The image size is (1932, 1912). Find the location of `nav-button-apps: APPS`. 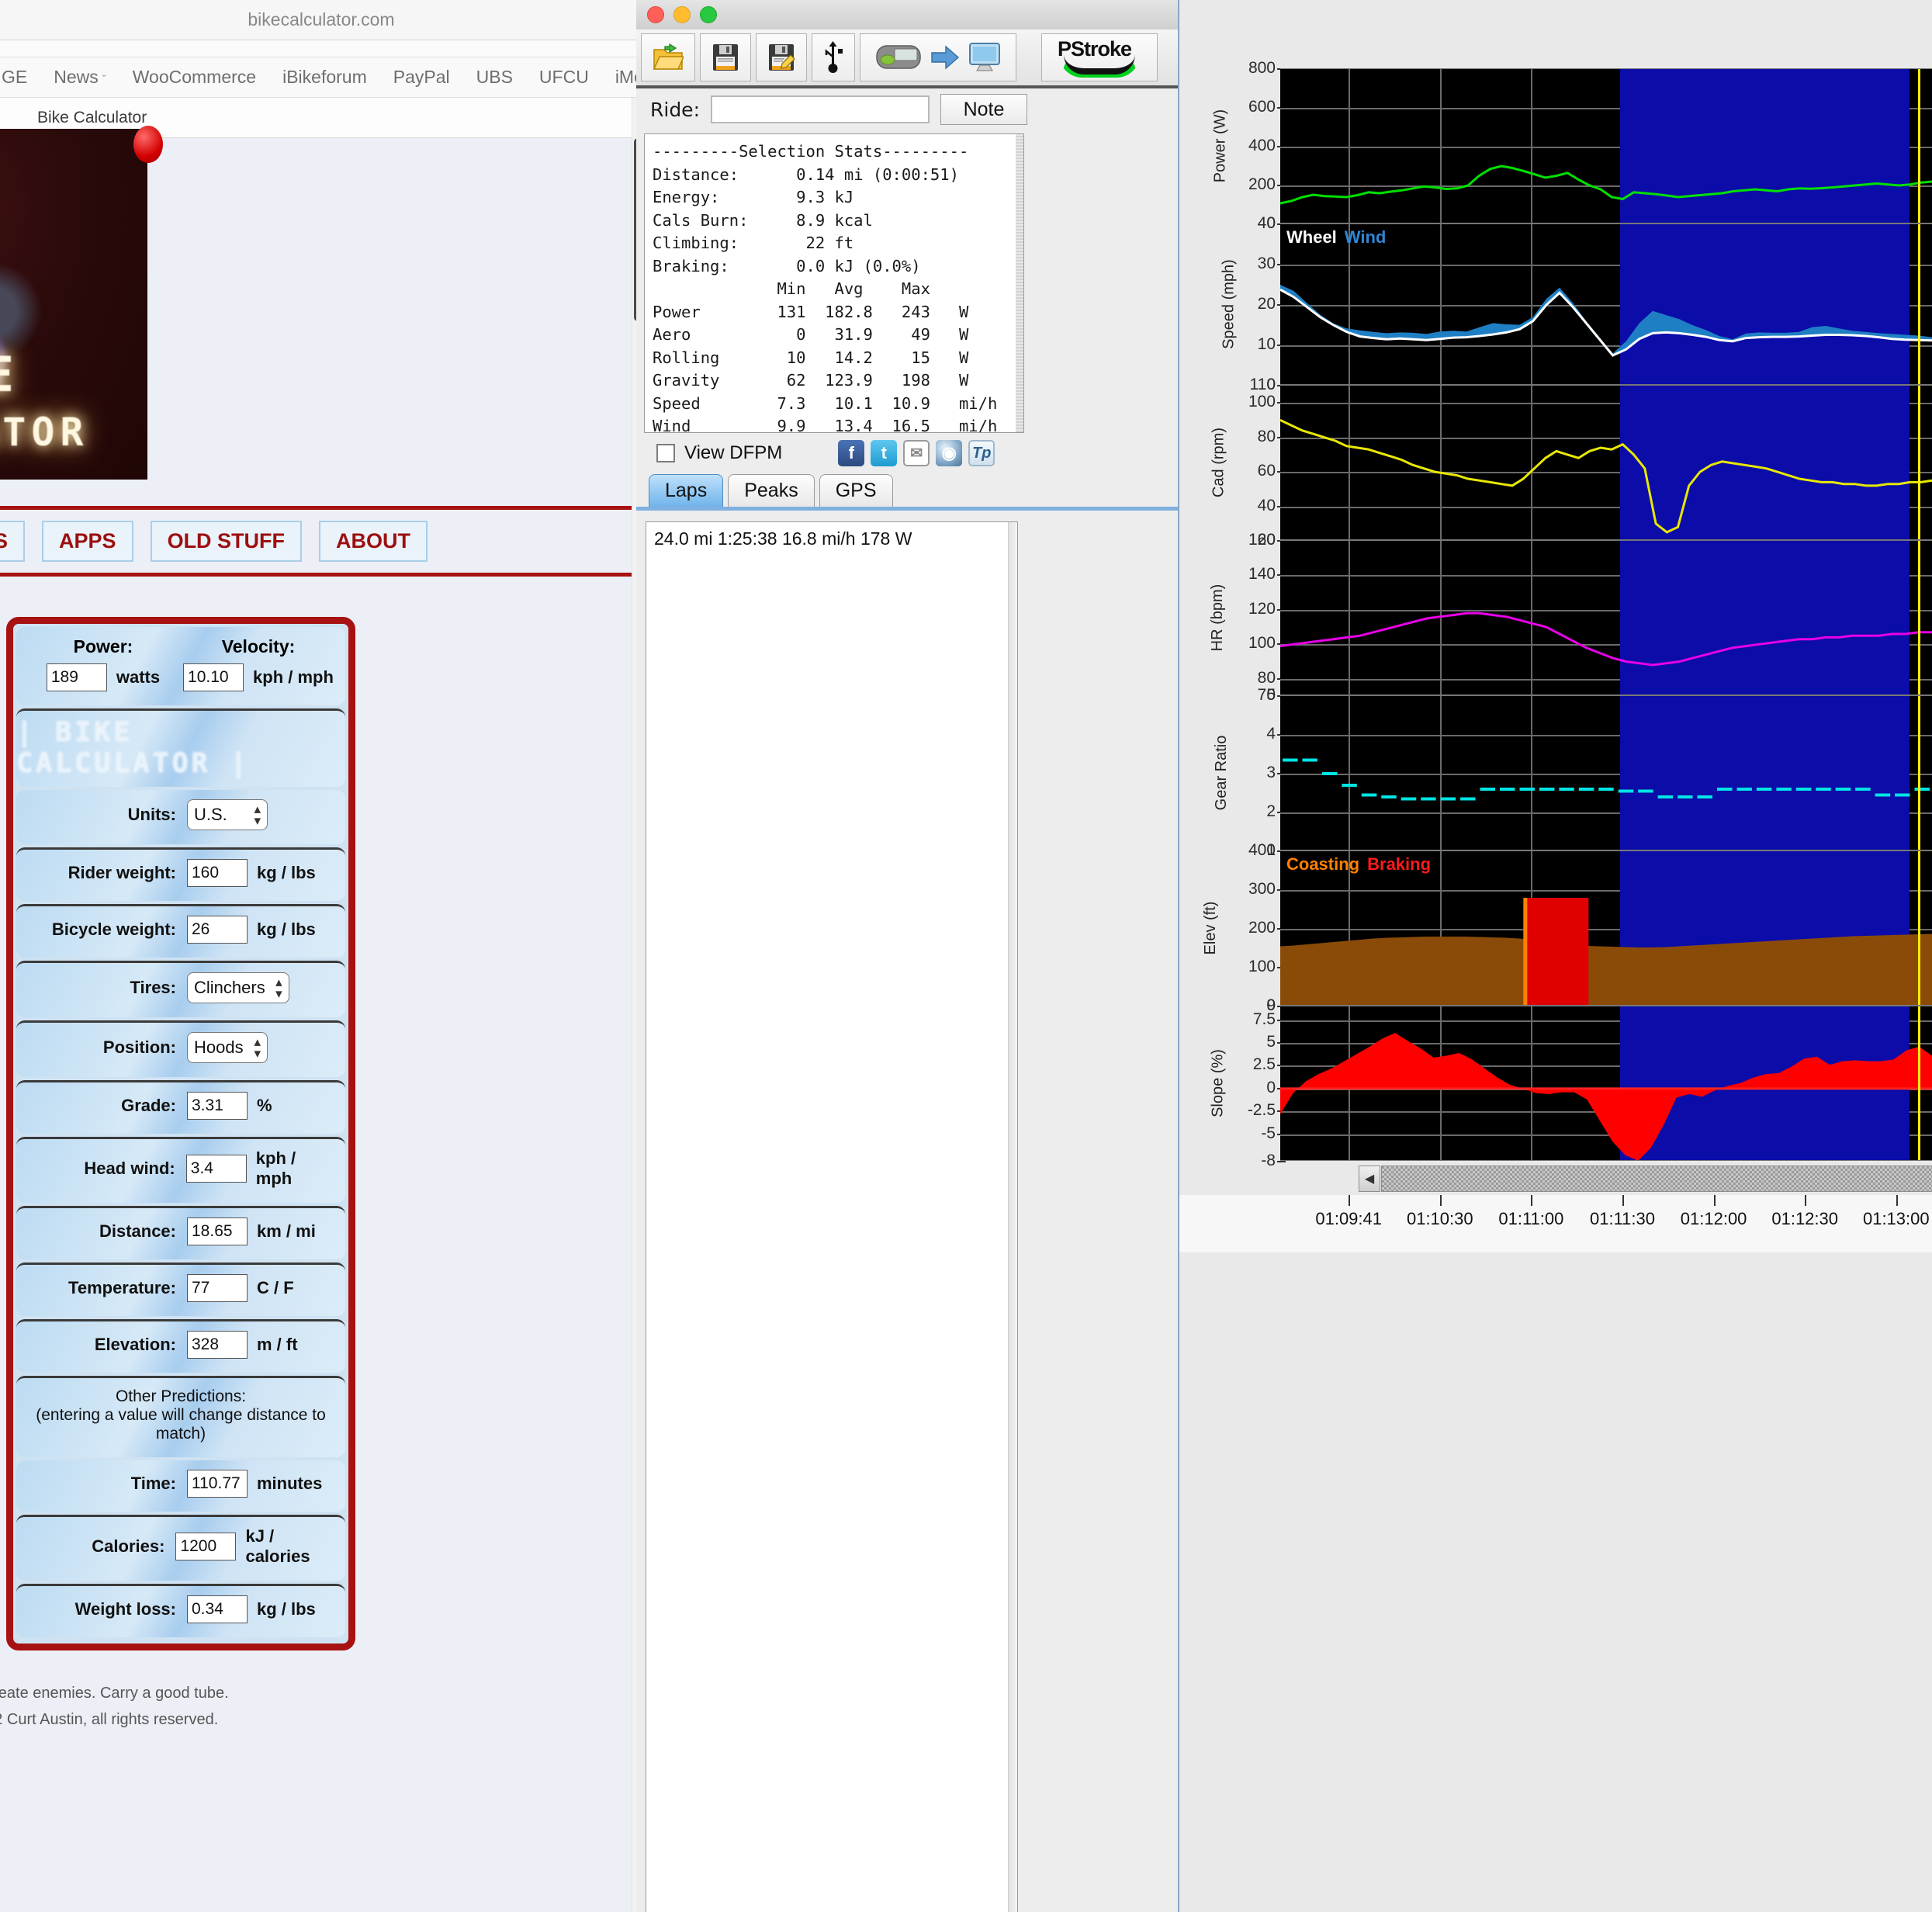

nav-button-apps: APPS is located at coordinates (87, 541).